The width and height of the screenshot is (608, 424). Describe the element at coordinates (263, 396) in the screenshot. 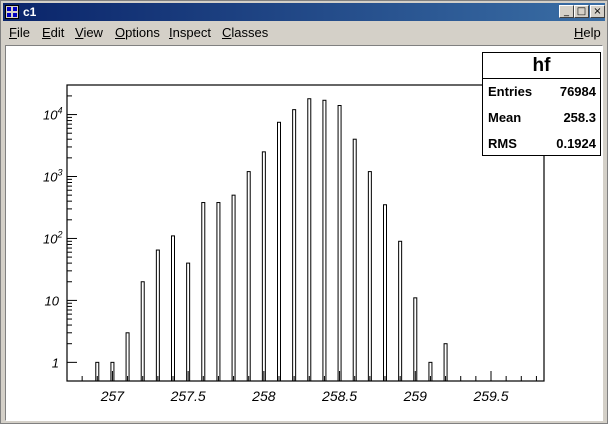

I see `x-tick-label: 258` at that location.